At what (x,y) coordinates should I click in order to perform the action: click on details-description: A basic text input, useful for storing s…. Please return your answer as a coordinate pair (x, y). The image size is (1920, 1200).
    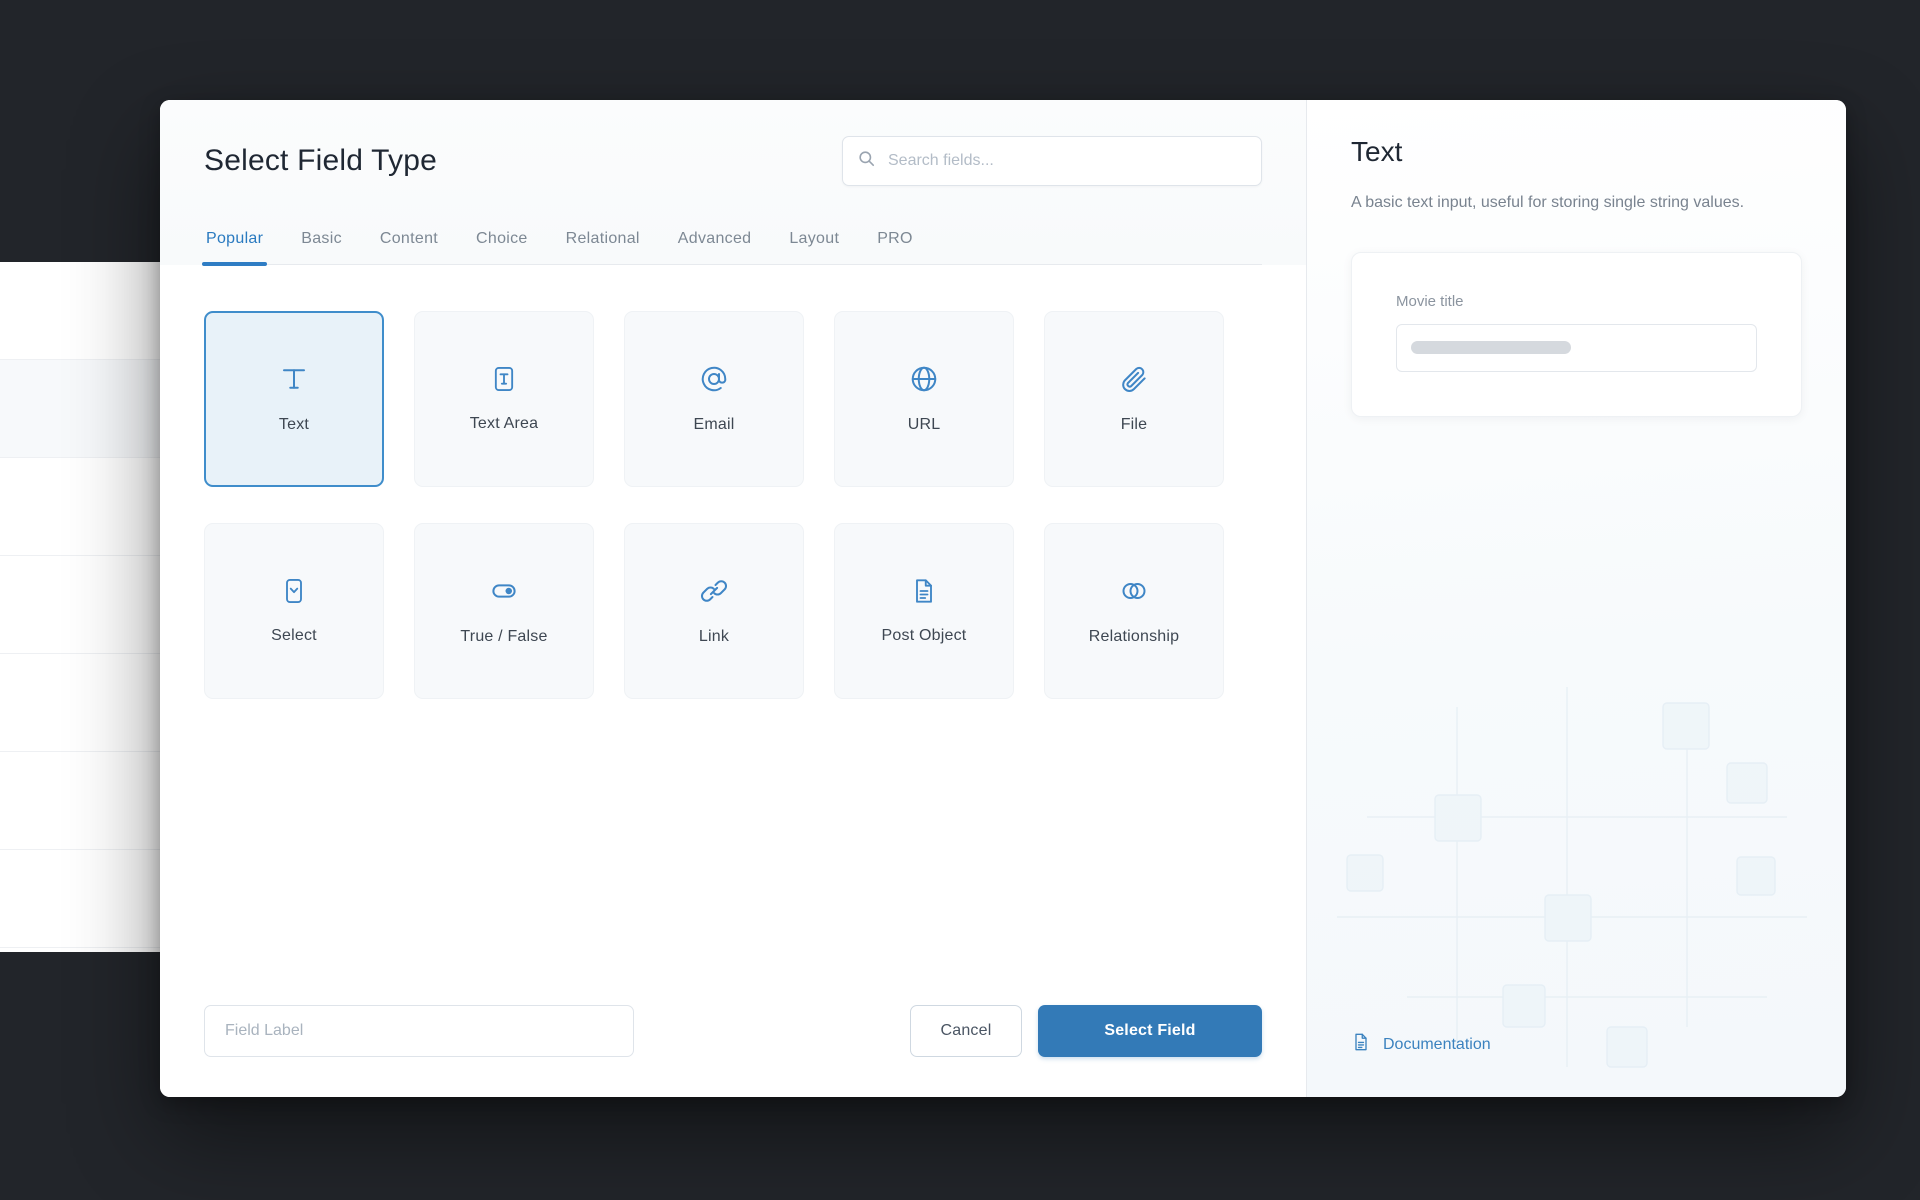
    Looking at the image, I should click on (1548, 202).